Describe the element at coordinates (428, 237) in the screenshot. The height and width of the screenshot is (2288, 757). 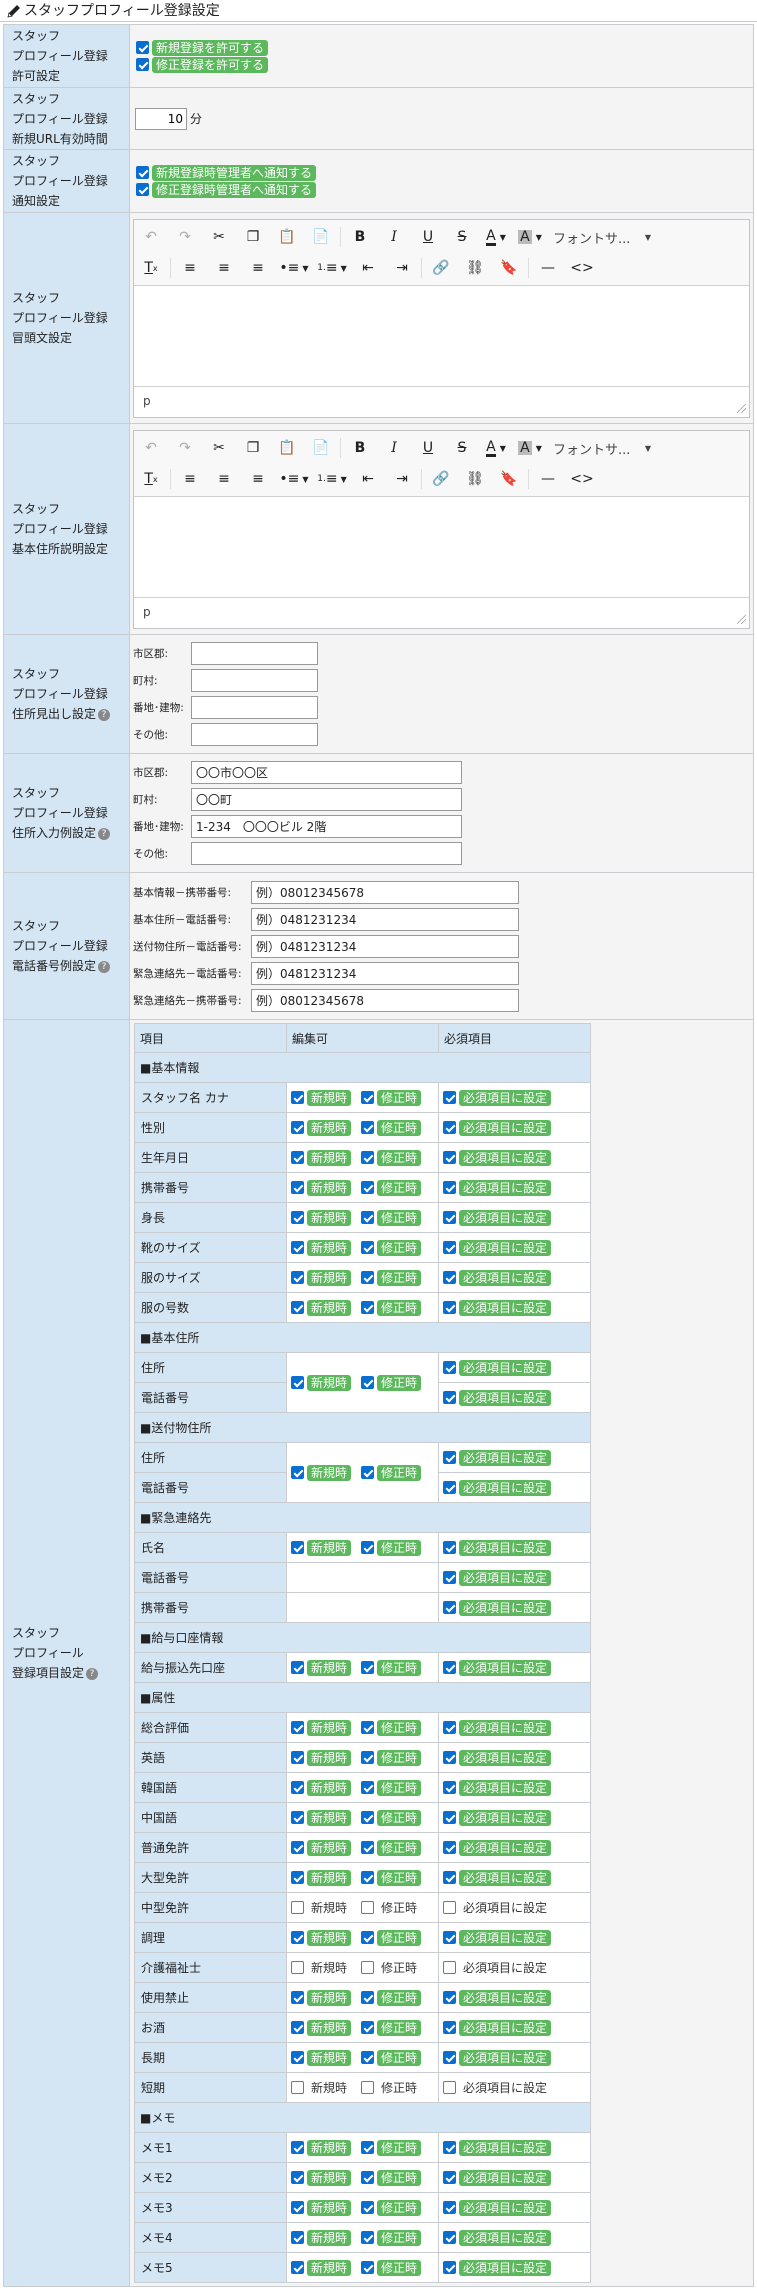
I see `underline-icon: U` at that location.